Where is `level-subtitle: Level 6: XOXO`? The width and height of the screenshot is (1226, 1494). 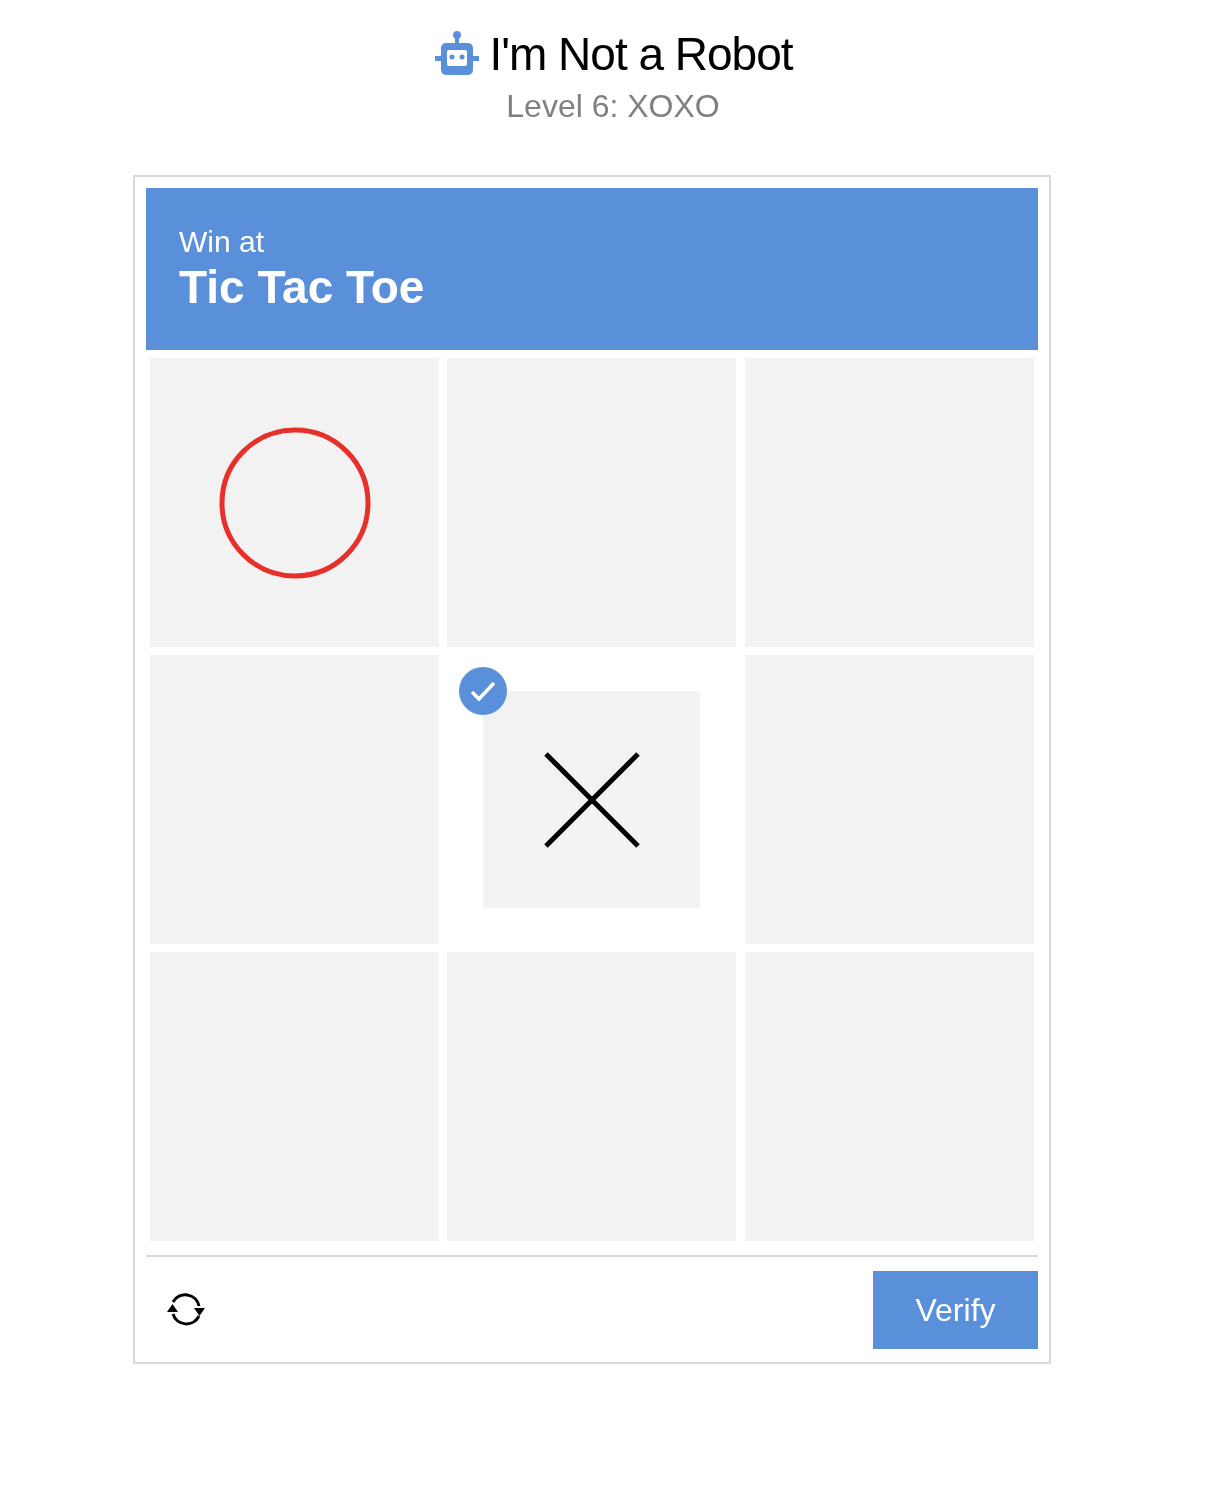
level-subtitle: Level 6: XOXO is located at coordinates (613, 106).